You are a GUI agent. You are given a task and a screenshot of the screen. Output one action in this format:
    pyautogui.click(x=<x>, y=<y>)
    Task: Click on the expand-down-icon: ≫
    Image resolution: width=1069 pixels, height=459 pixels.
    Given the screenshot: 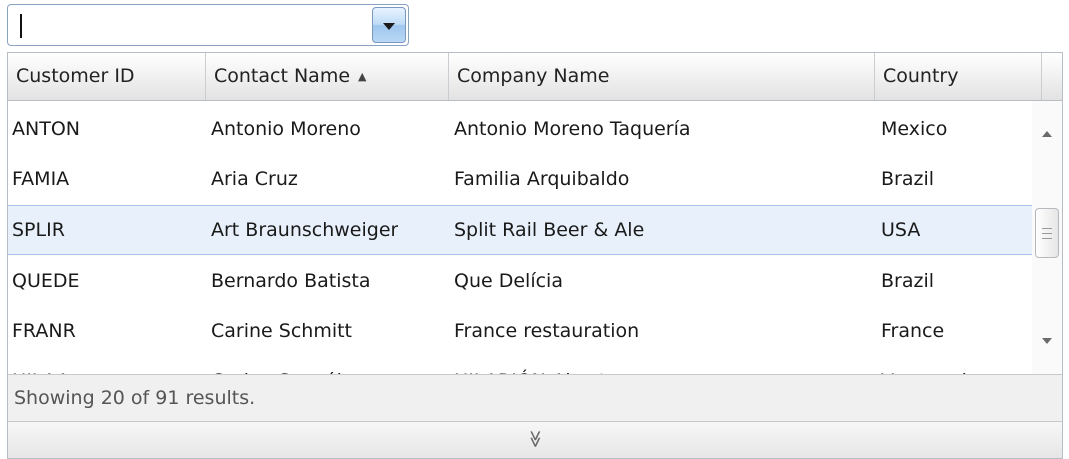 What is the action you would take?
    pyautogui.click(x=534, y=439)
    